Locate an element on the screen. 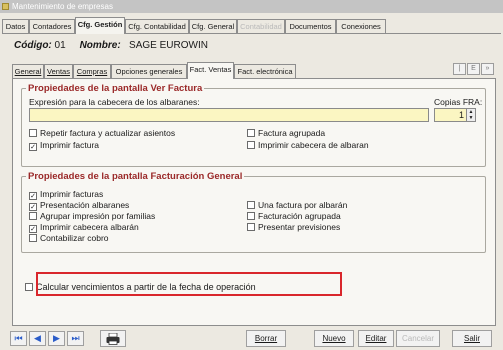 The height and width of the screenshot is (350, 503). subtab-scroll-first: | is located at coordinates (459, 69).